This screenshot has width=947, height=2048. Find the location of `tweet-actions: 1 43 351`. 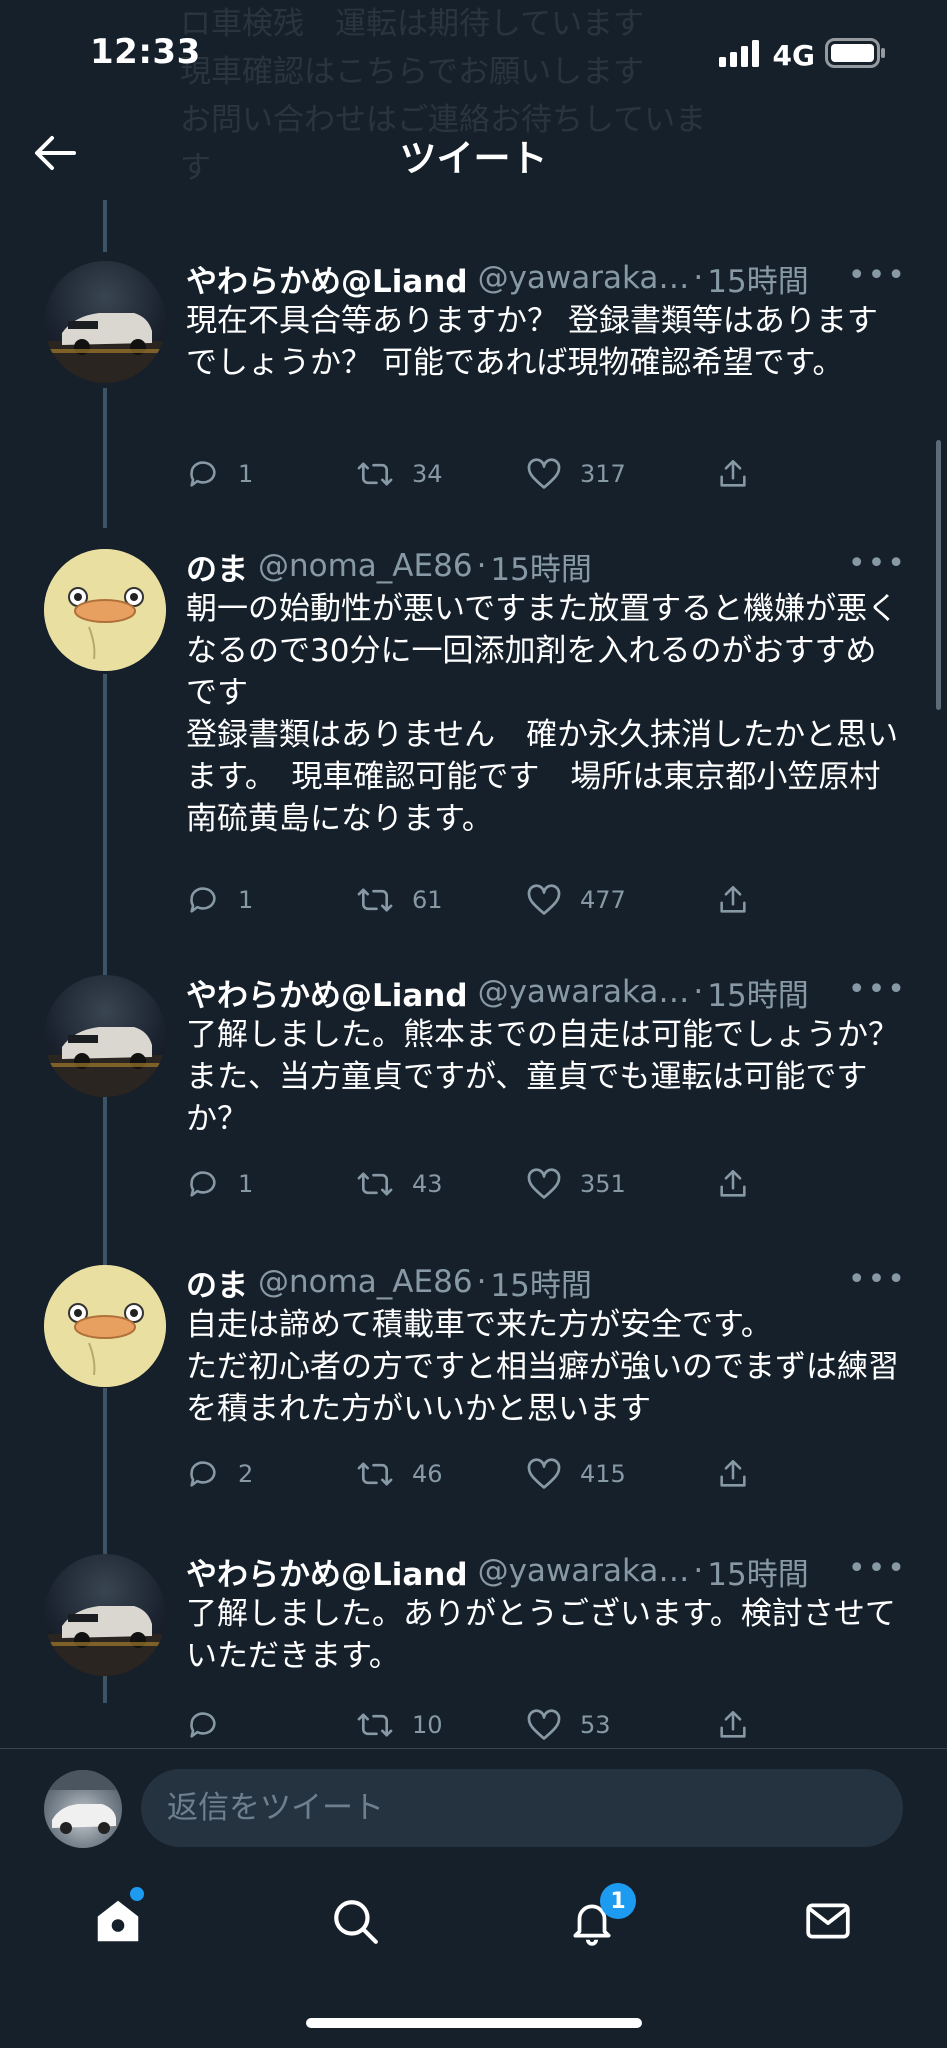

tweet-actions: 1 43 351 is located at coordinates (531, 1184).